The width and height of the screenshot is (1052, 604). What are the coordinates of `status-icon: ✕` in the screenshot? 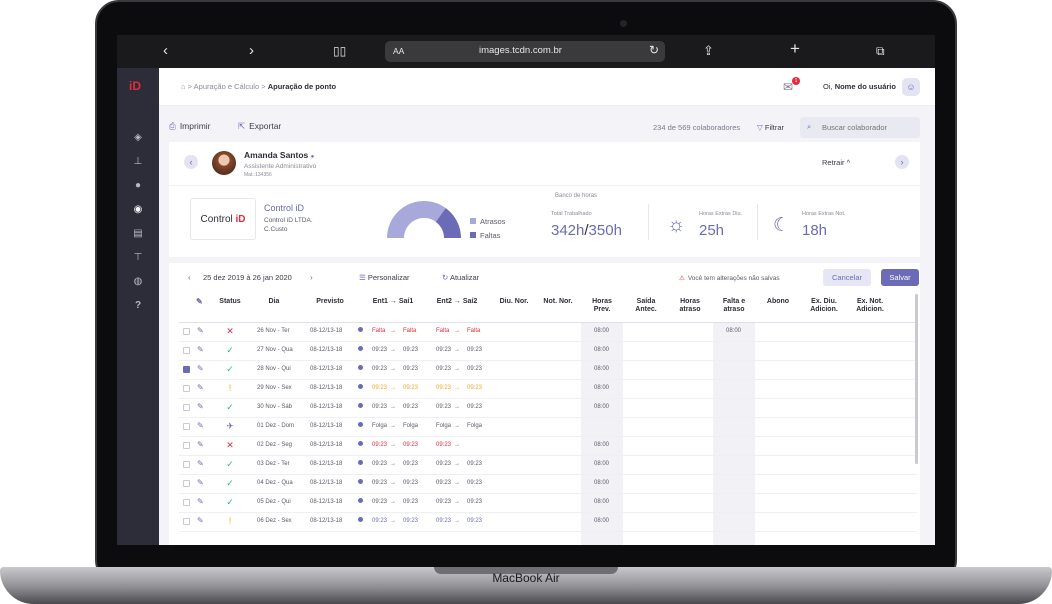 It's located at (230, 445).